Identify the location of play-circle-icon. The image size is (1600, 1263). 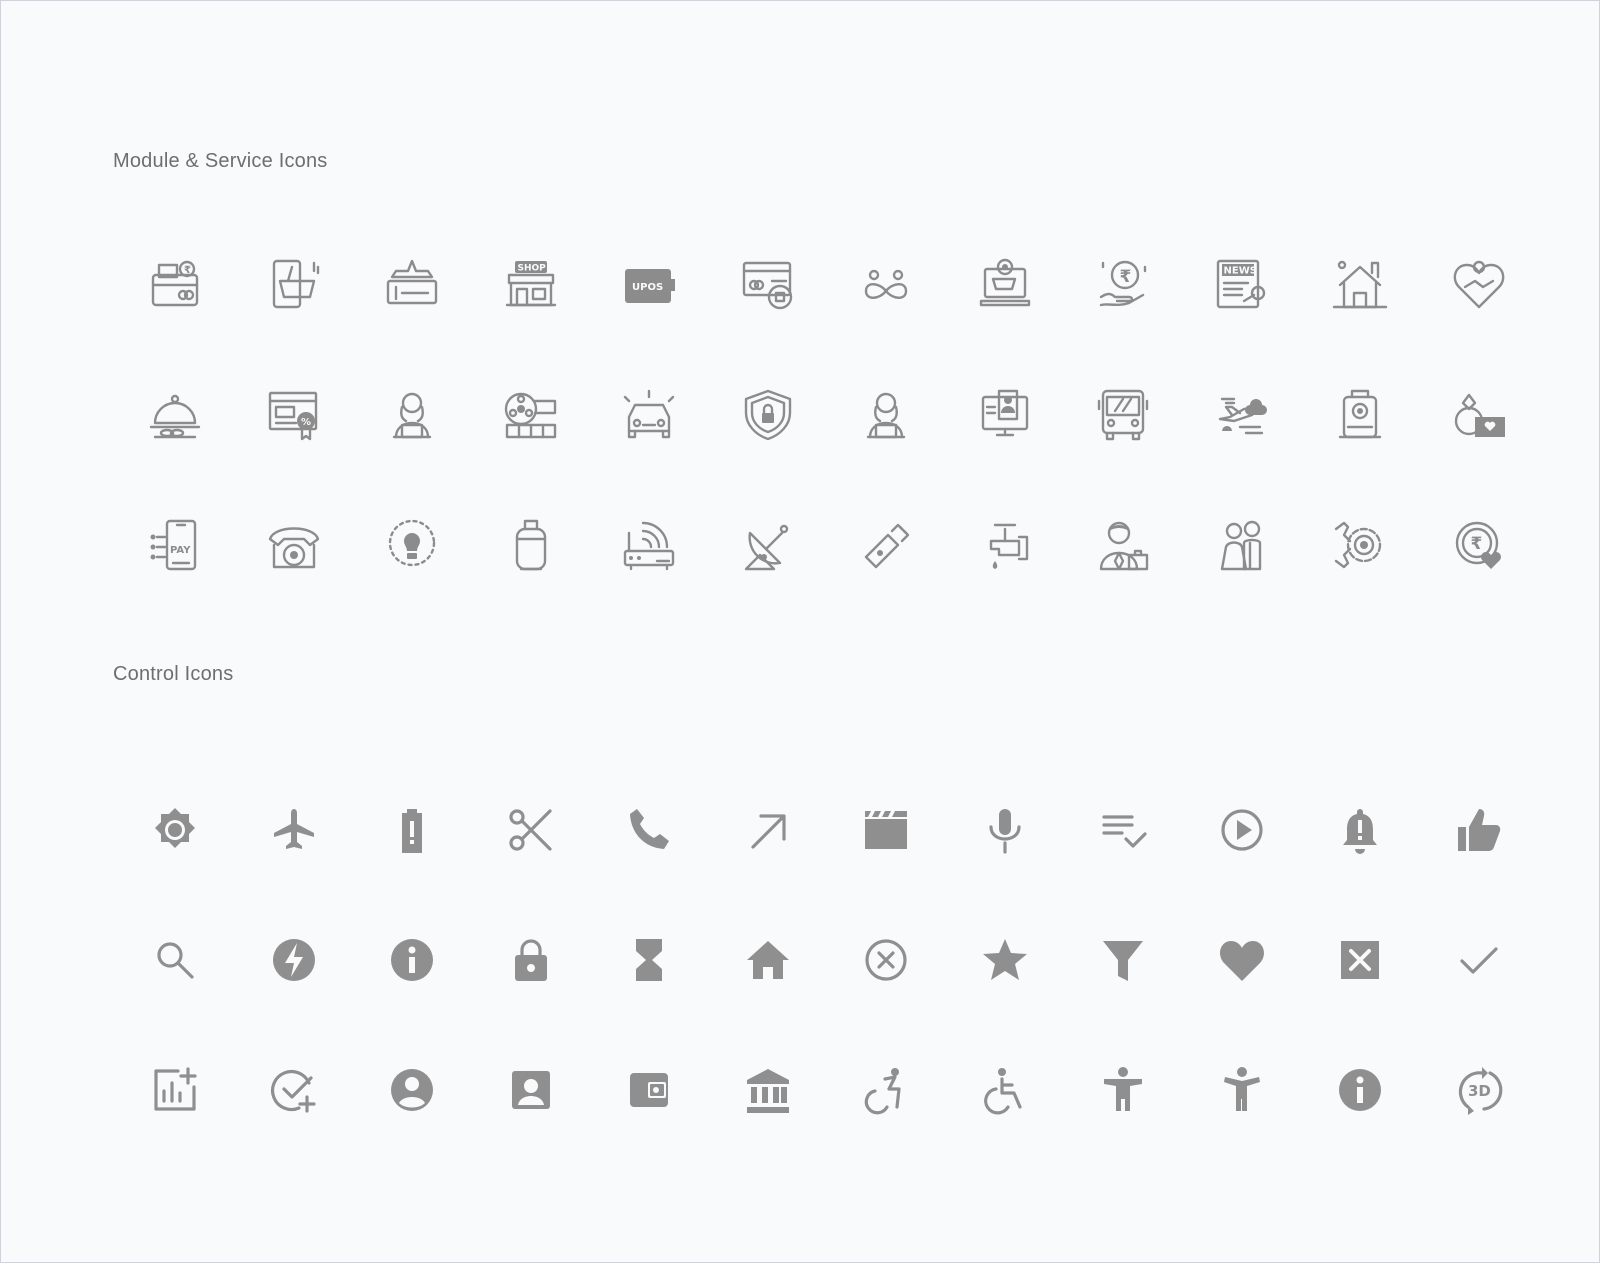
(1242, 830).